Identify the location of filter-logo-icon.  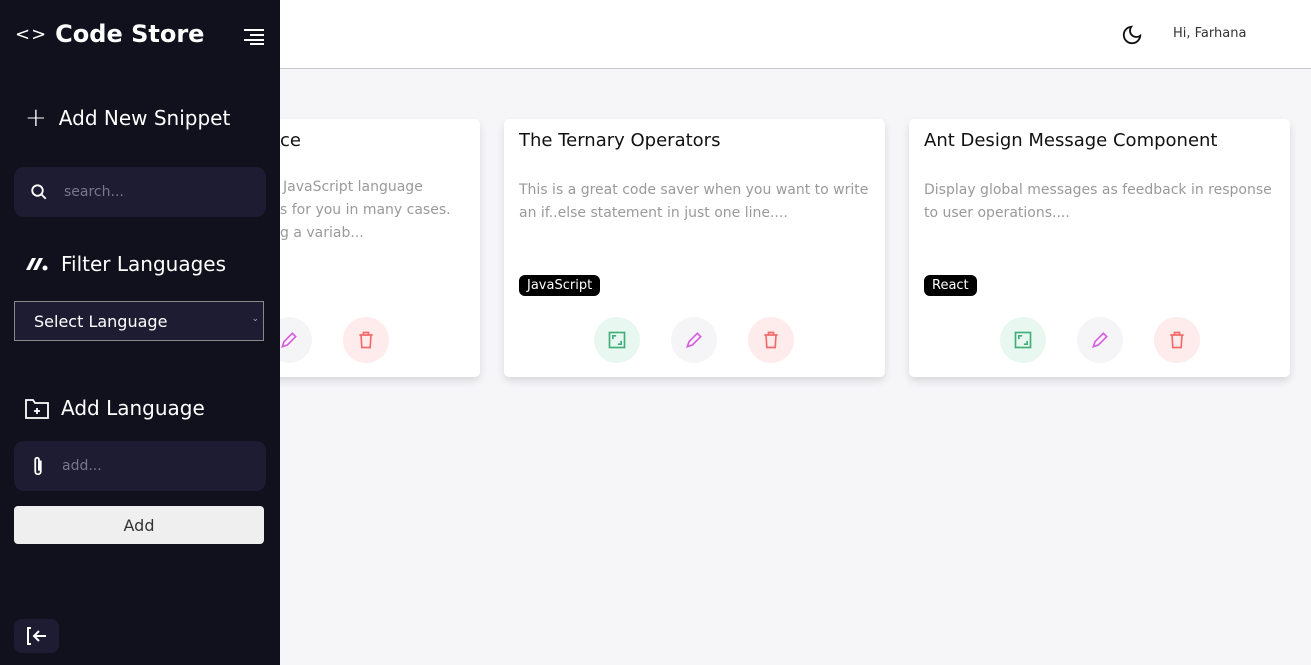
(37, 264).